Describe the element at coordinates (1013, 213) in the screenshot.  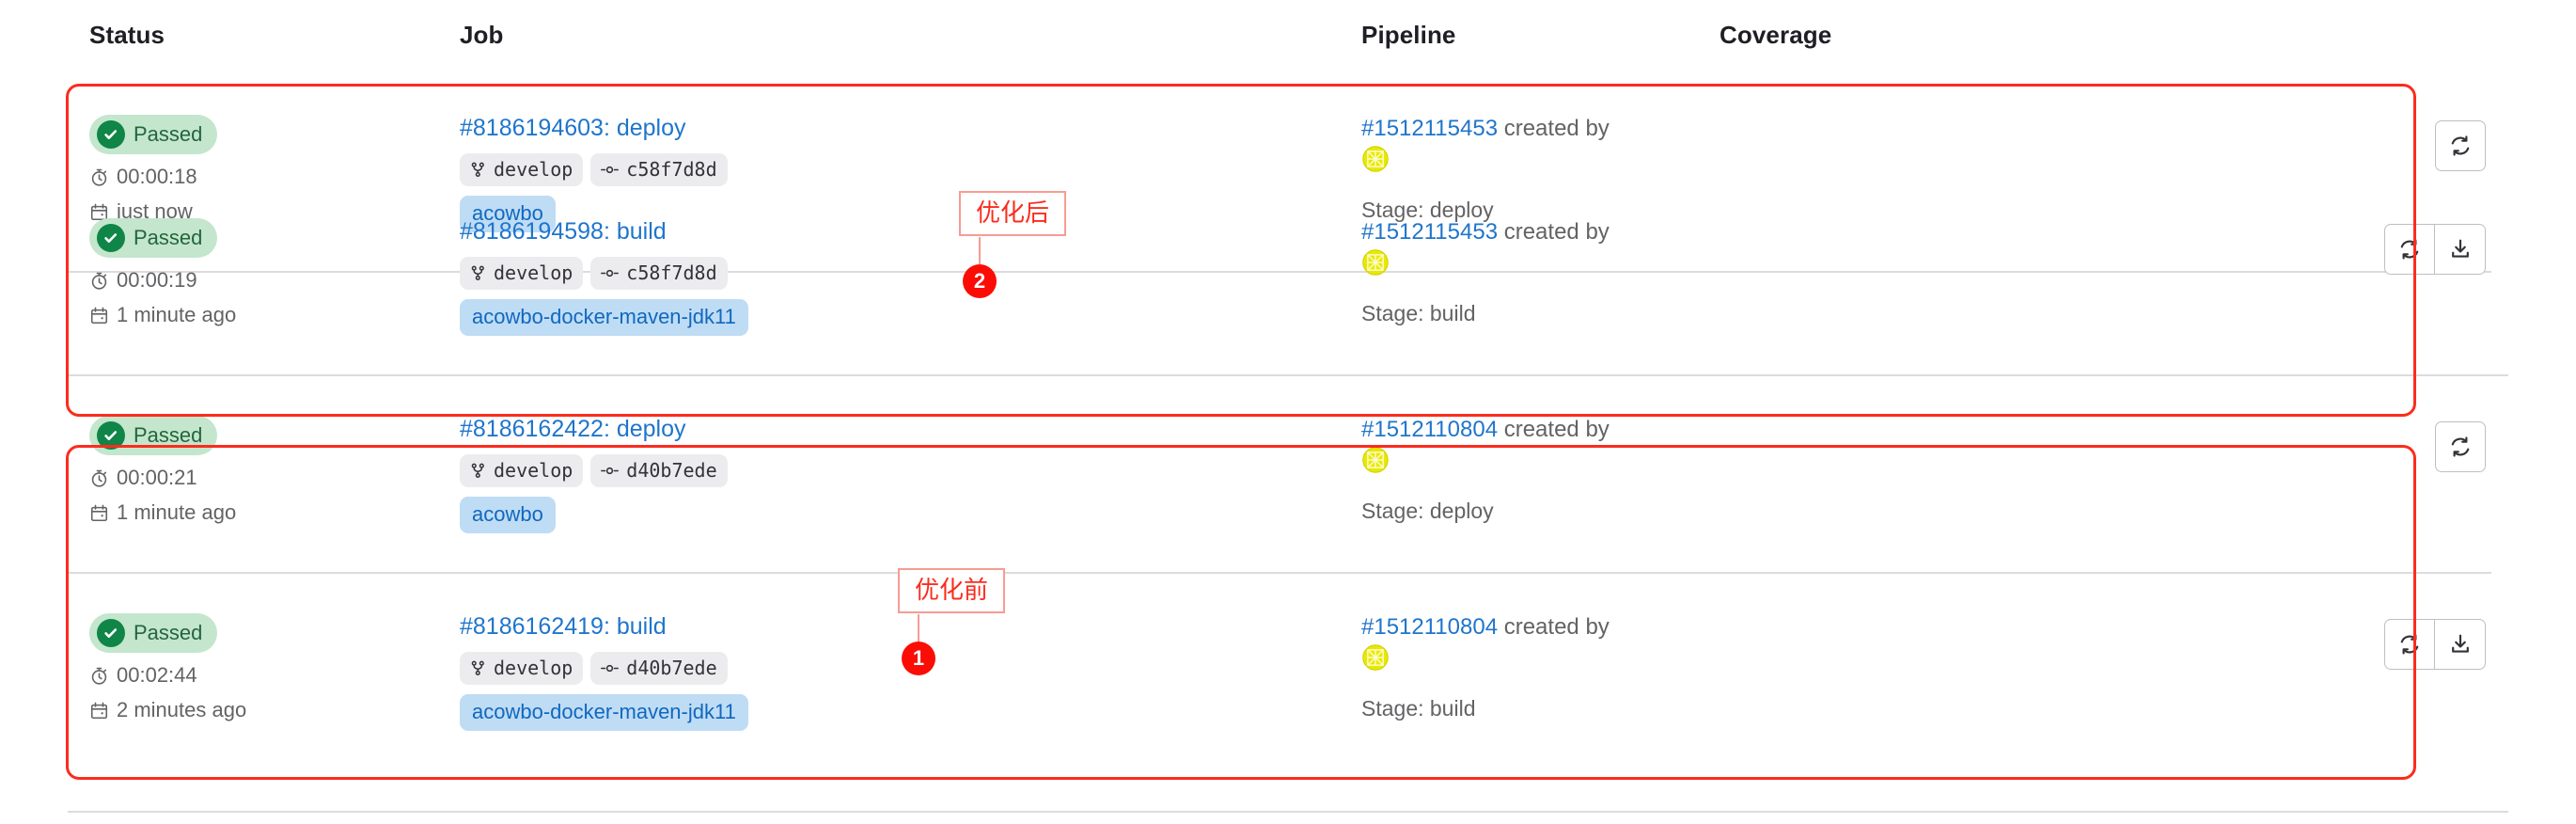
I see `callout-2-label: 优化后` at that location.